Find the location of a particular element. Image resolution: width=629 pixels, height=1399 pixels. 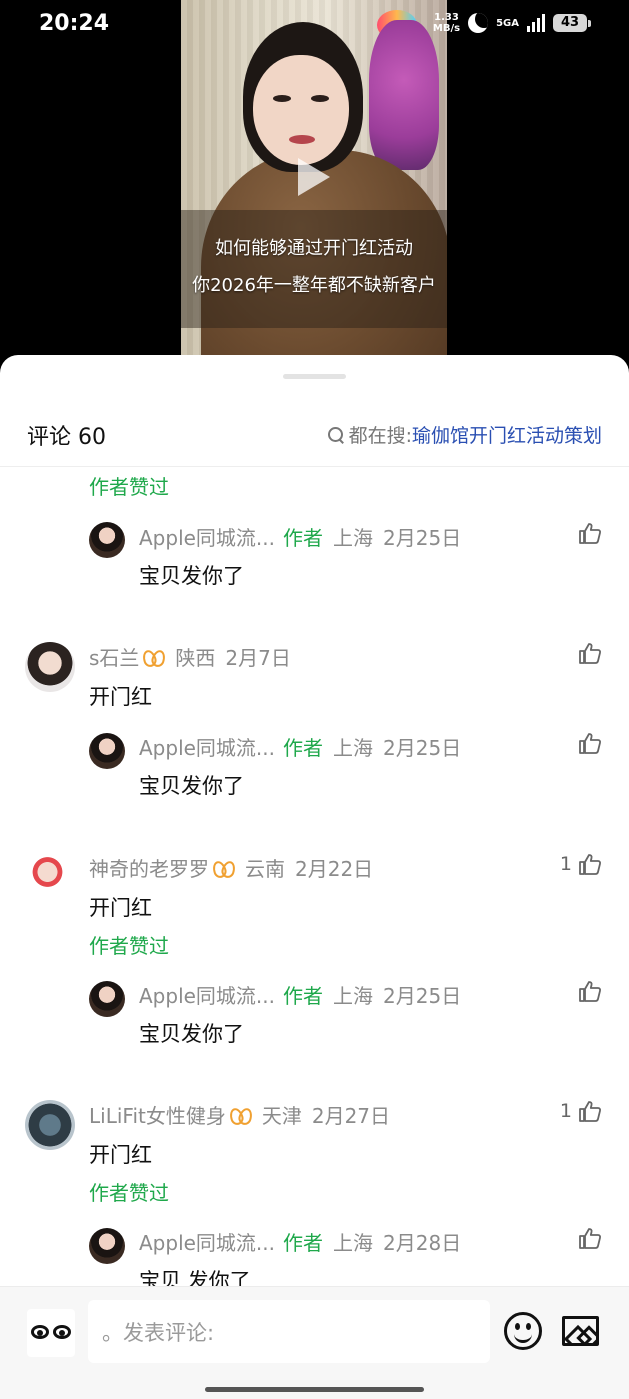

battery-icon: 43 is located at coordinates (572, 23).